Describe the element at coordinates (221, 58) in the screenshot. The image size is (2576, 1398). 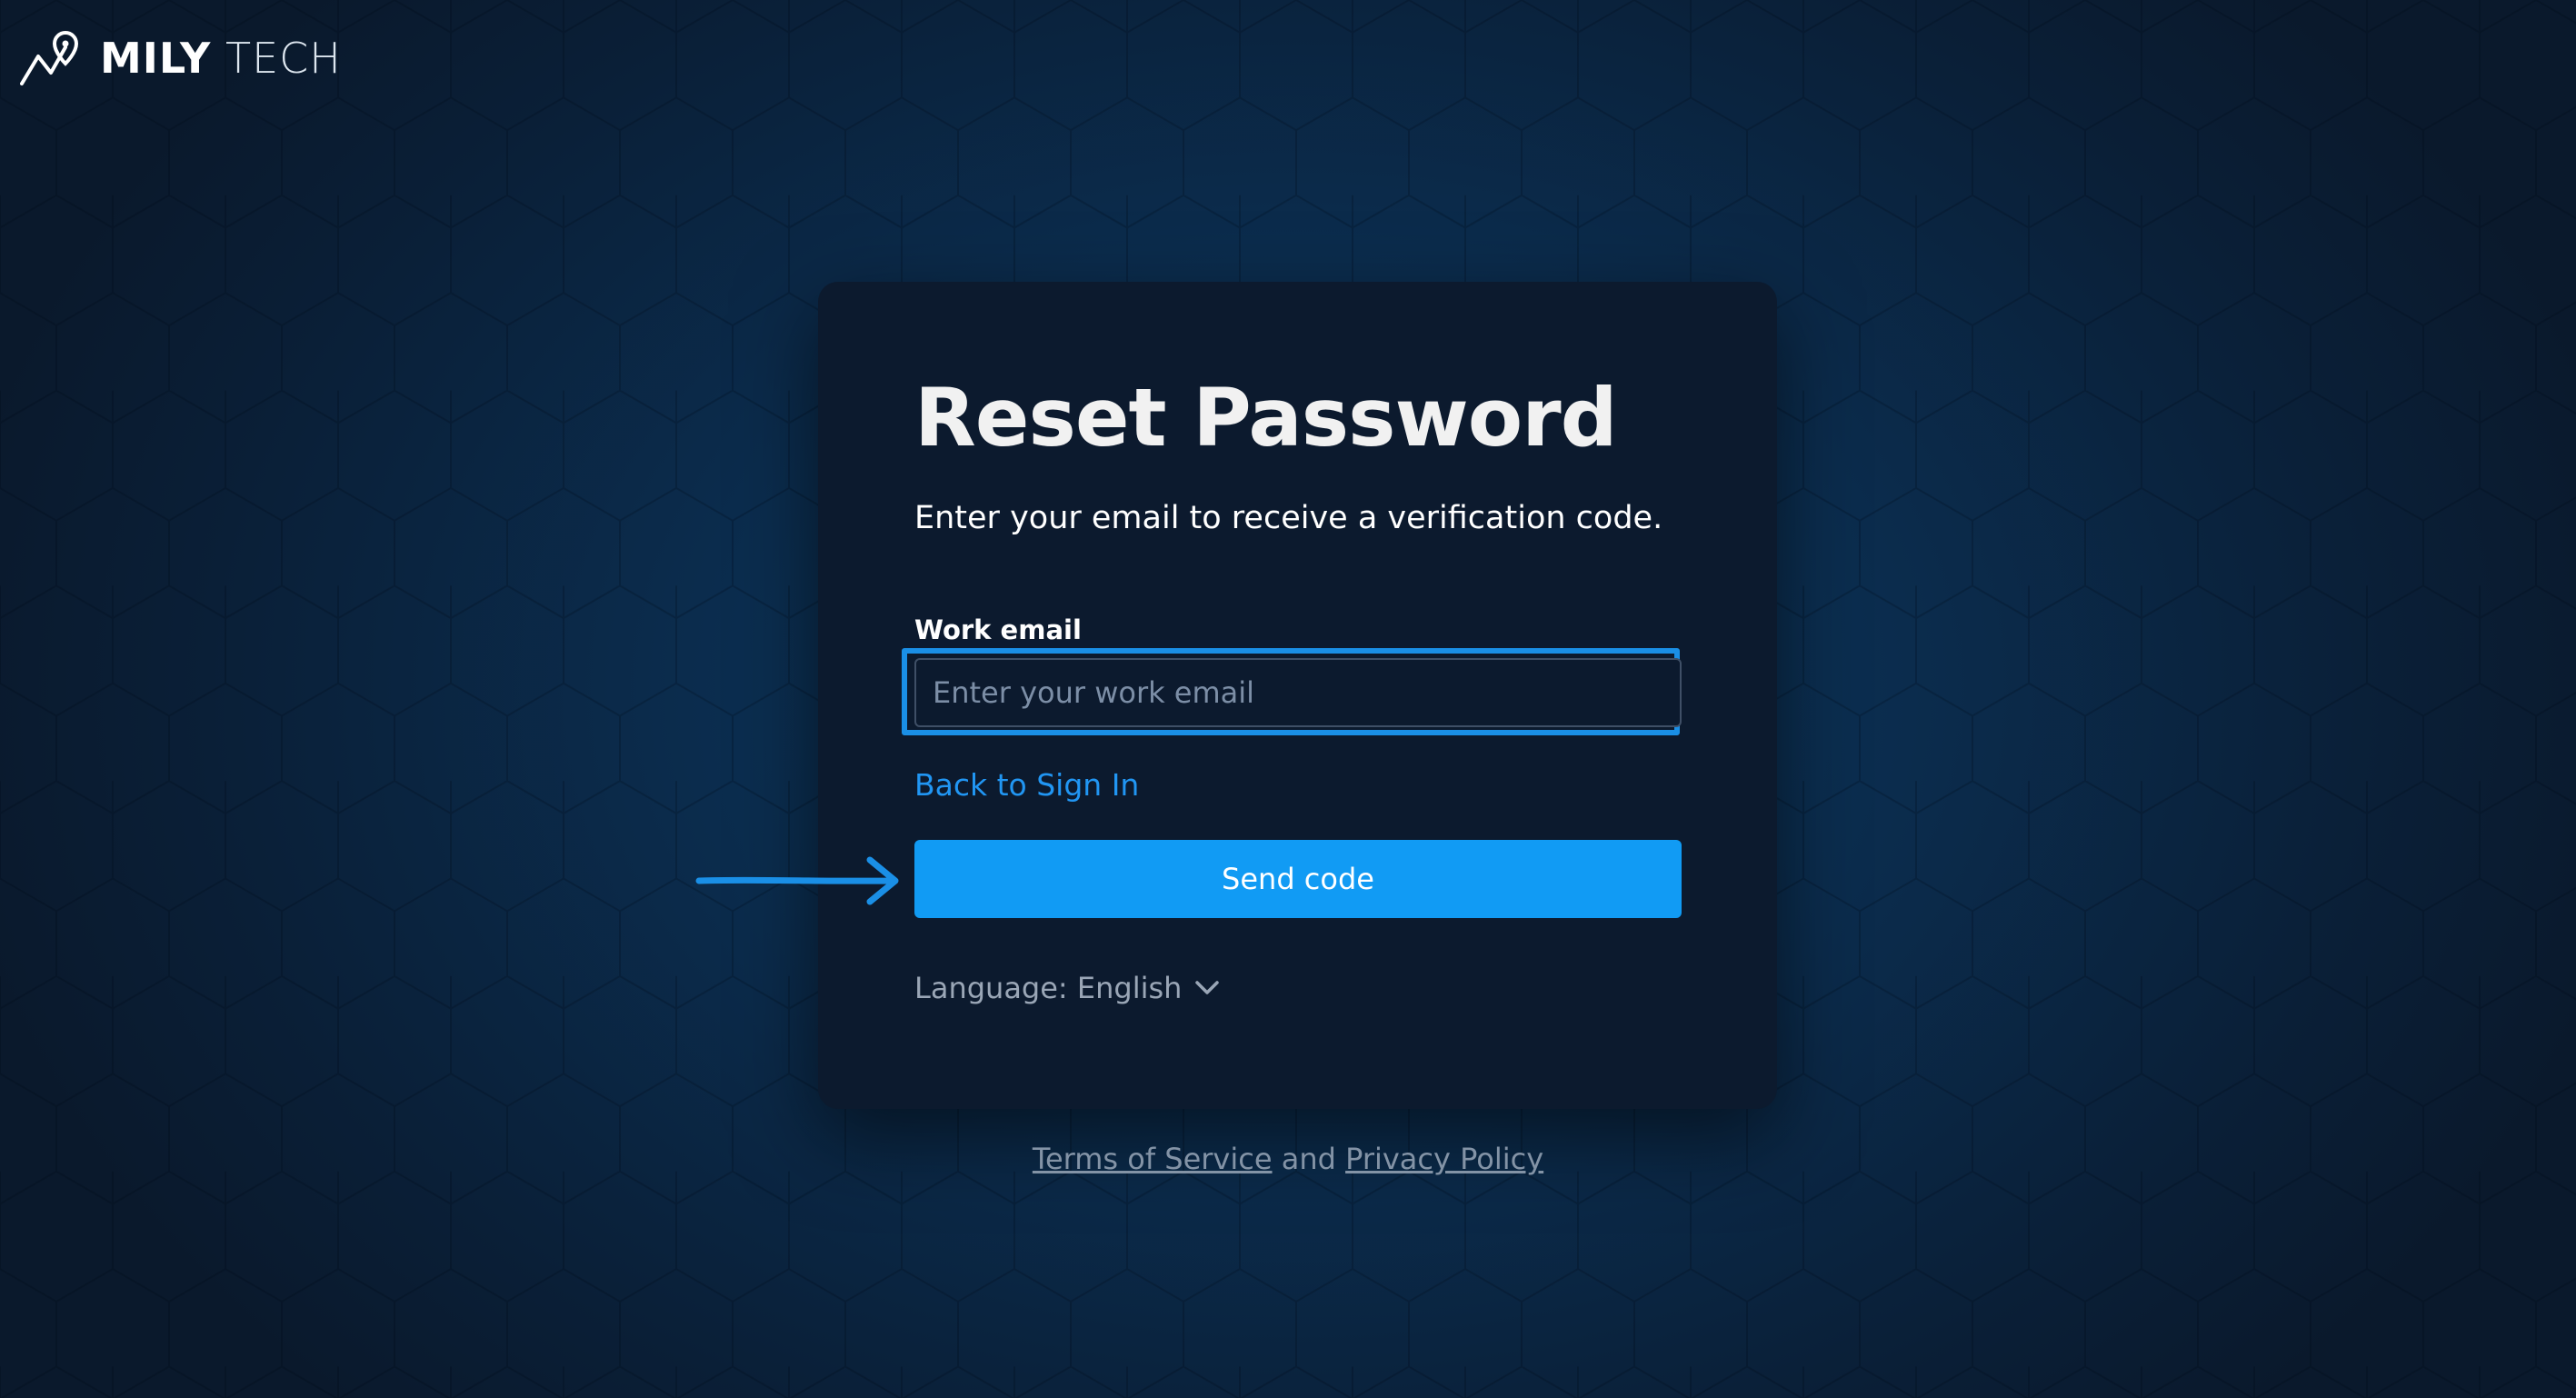
I see `brand-name: MILY TECH` at that location.